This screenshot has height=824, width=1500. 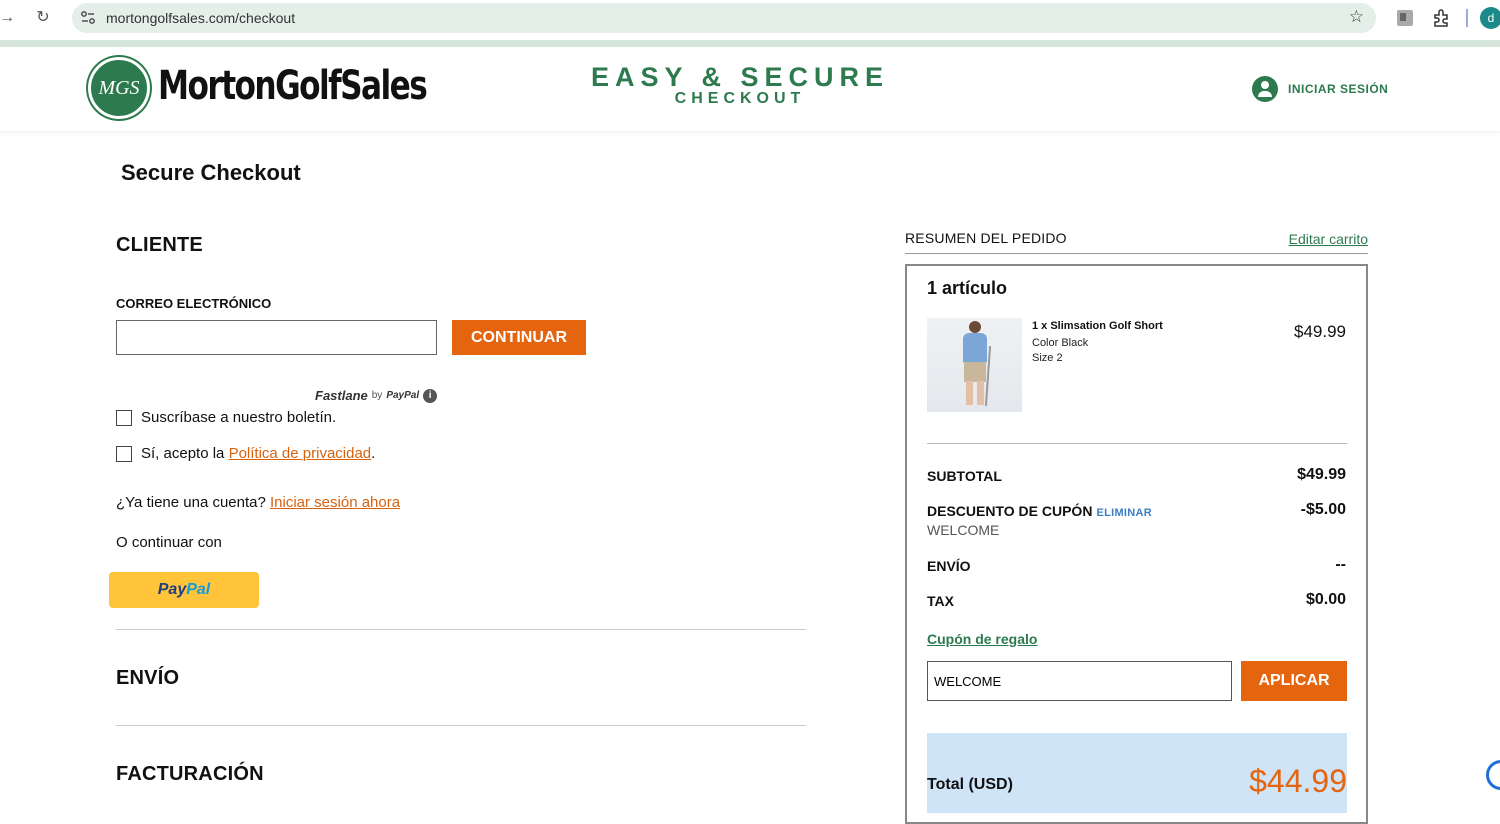 I want to click on shipping-value: --, so click(x=1340, y=564).